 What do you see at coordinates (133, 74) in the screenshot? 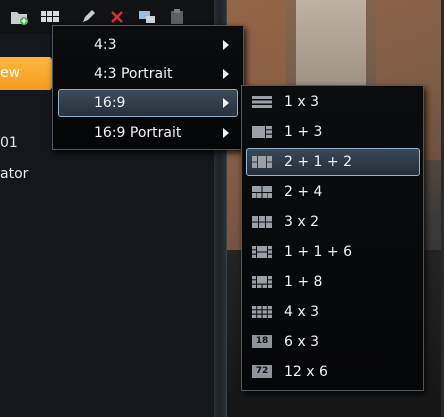
I see `menu-item-label: 4:3 Portrait` at bounding box center [133, 74].